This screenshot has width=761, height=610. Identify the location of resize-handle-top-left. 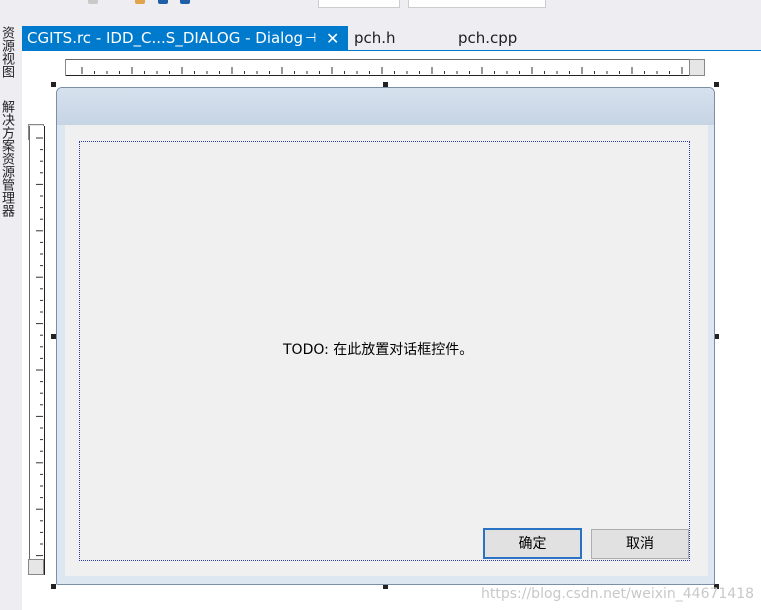
(53, 84).